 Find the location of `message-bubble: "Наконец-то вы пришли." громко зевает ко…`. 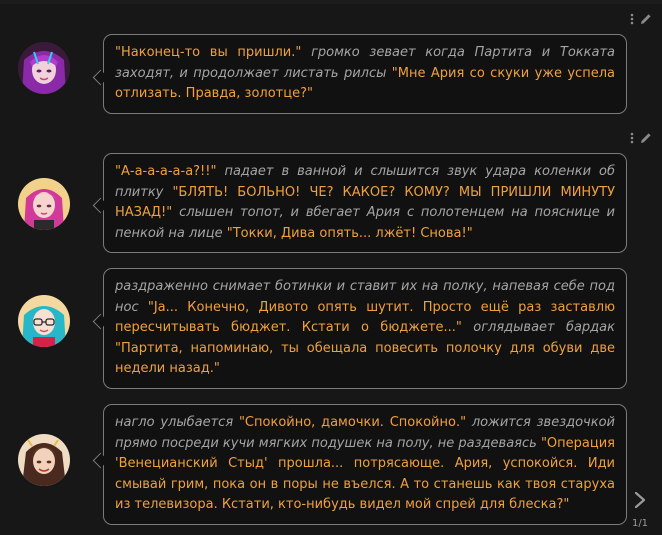

message-bubble: "Наконец-то вы пришли." громко зевает ко… is located at coordinates (359, 74).